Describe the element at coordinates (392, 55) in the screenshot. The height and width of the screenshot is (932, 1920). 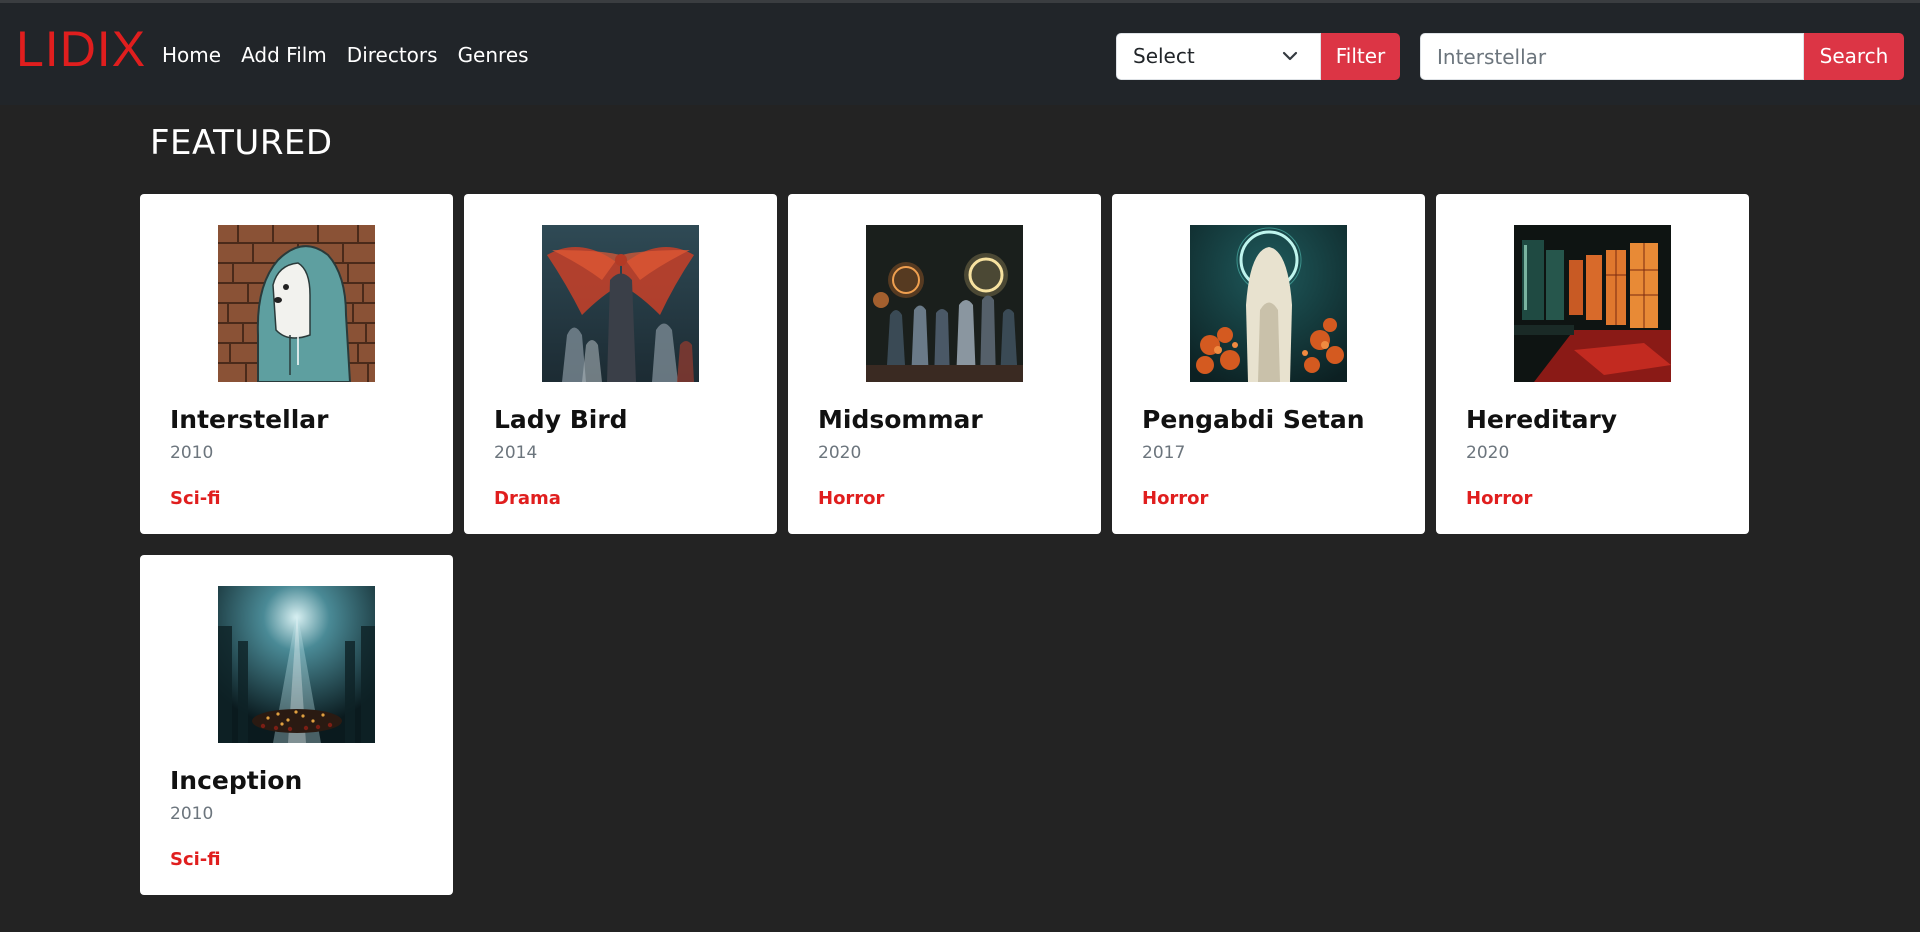
I see `nav-link-directors: Directors` at that location.